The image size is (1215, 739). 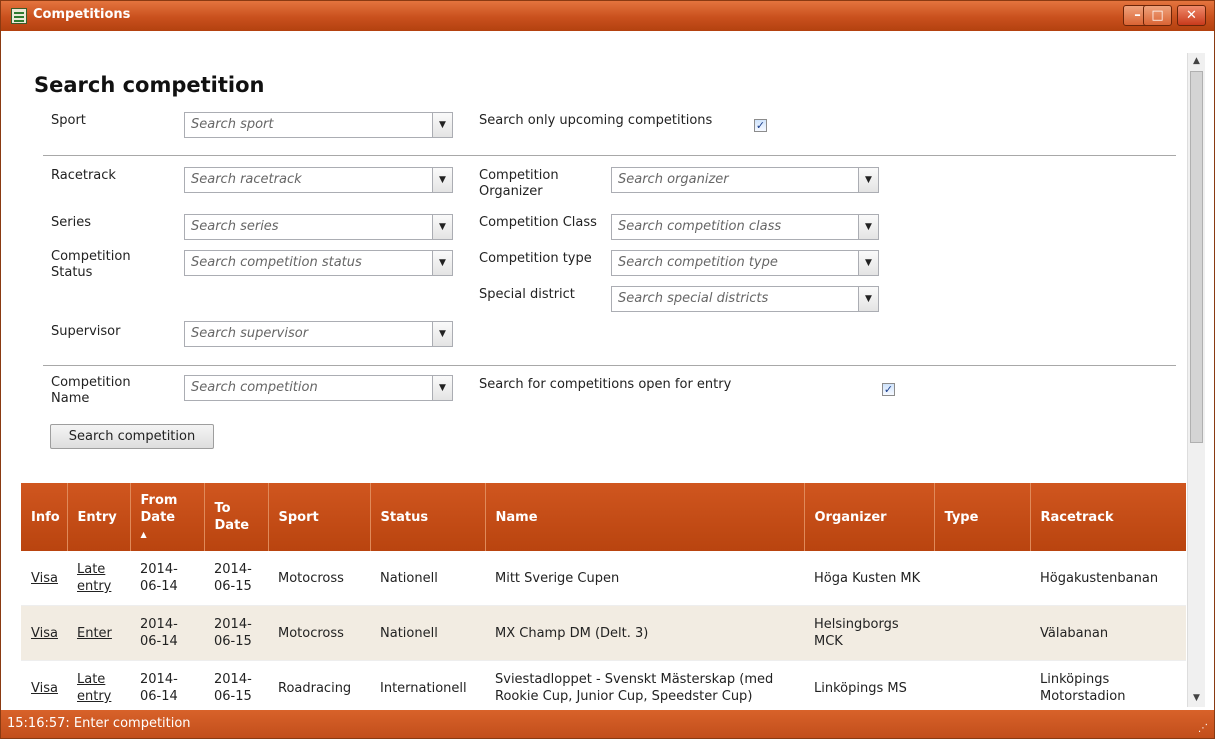 I want to click on sport-placeholder: Search sport, so click(x=232, y=124).